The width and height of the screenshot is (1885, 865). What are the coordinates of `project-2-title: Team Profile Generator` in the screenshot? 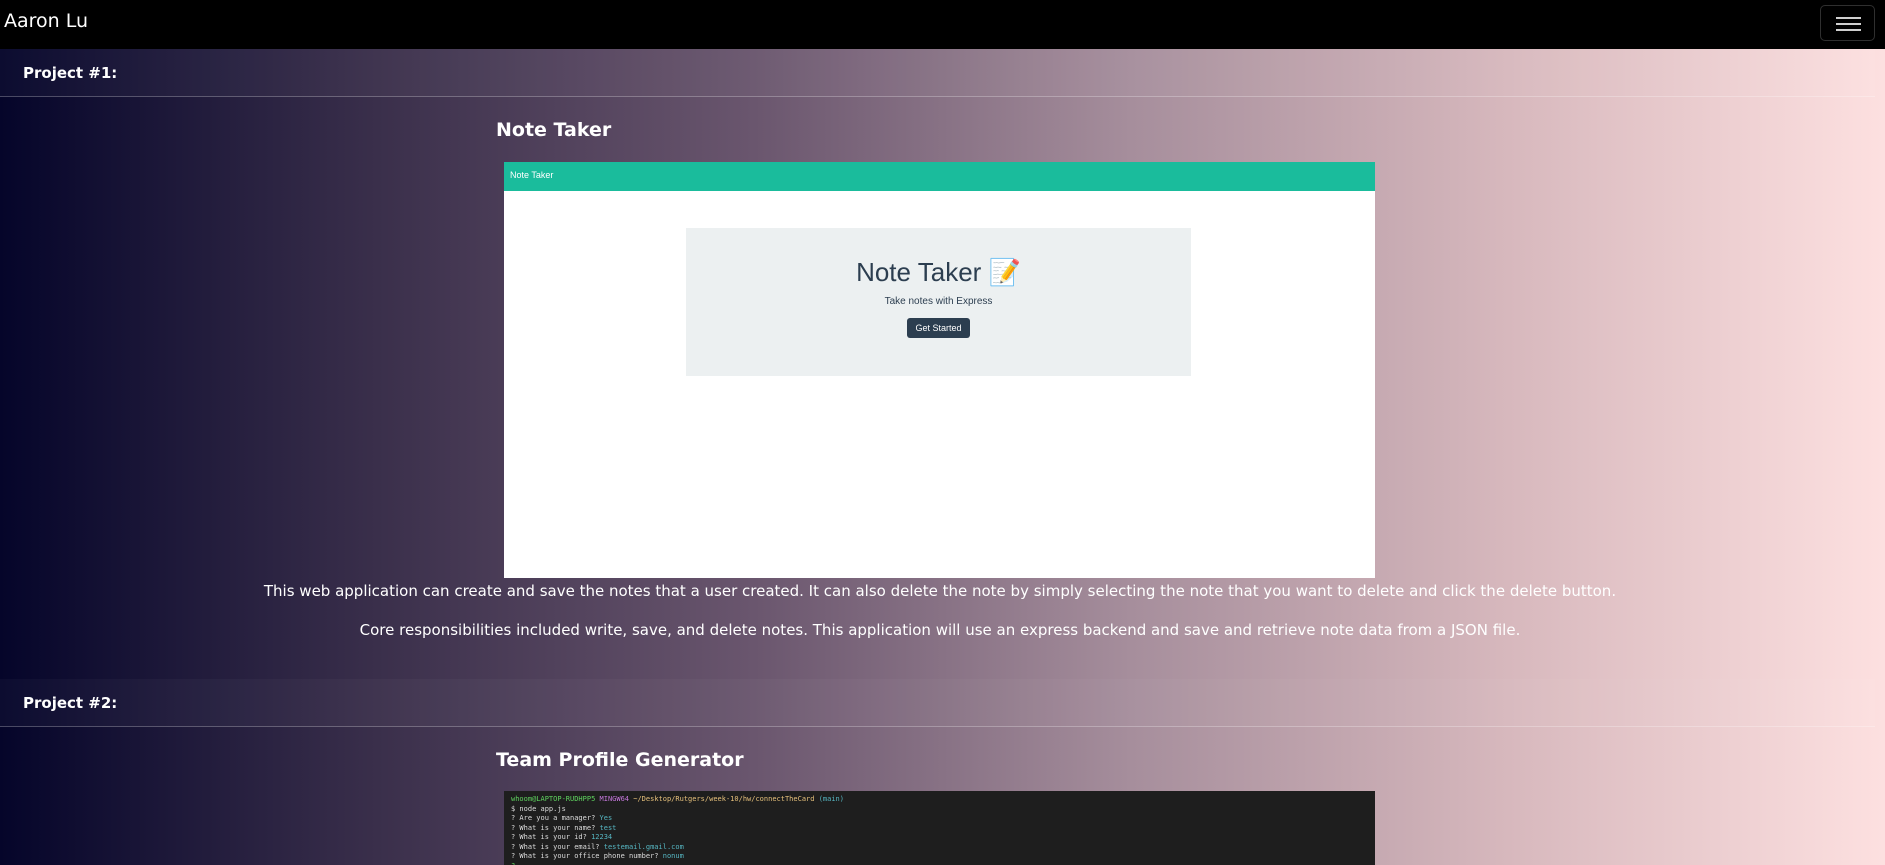 It's located at (620, 760).